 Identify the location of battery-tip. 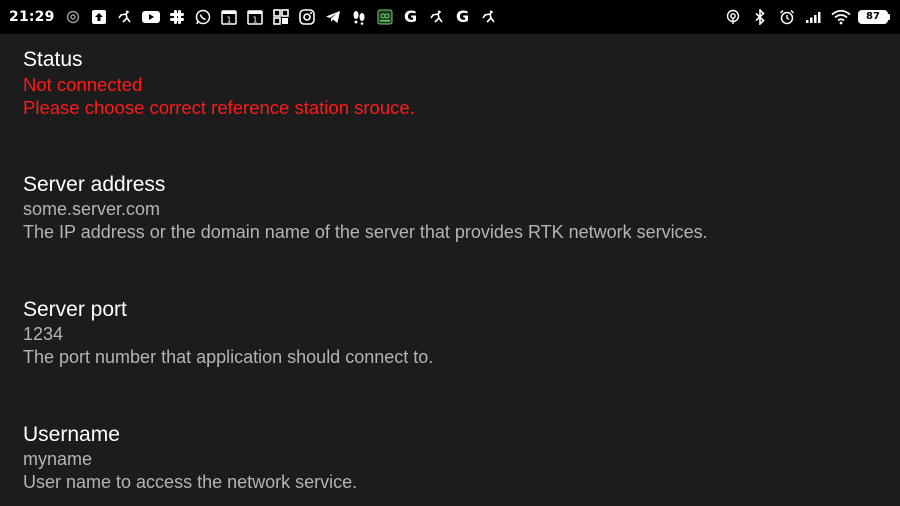
(889, 17).